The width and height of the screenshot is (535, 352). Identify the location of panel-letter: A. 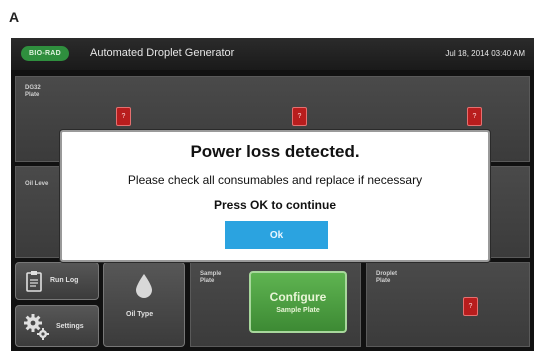
(14, 17).